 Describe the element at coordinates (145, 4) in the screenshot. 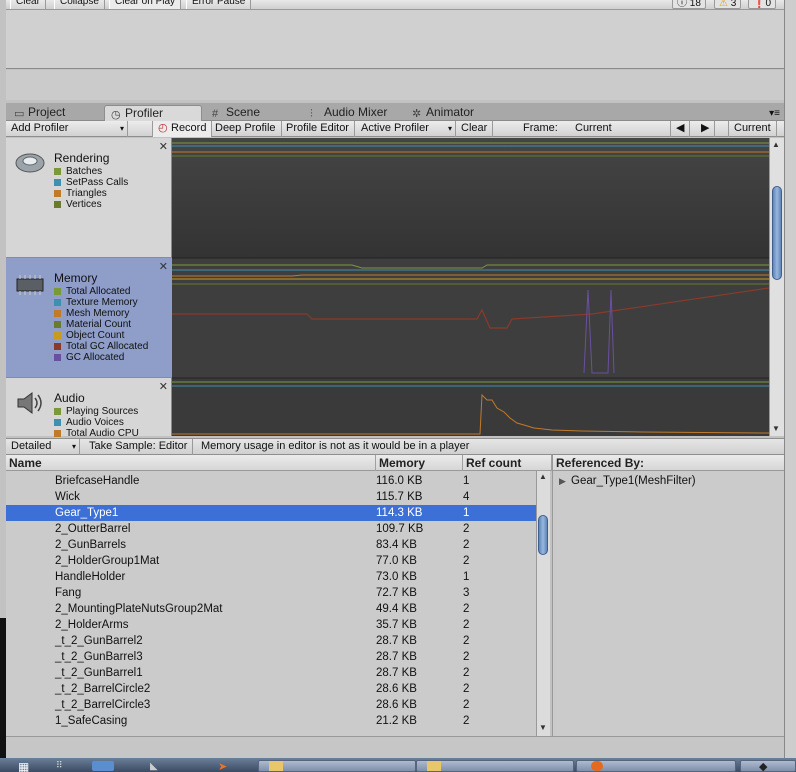

I see `console-clear-on-play-button: Clear on Play` at that location.